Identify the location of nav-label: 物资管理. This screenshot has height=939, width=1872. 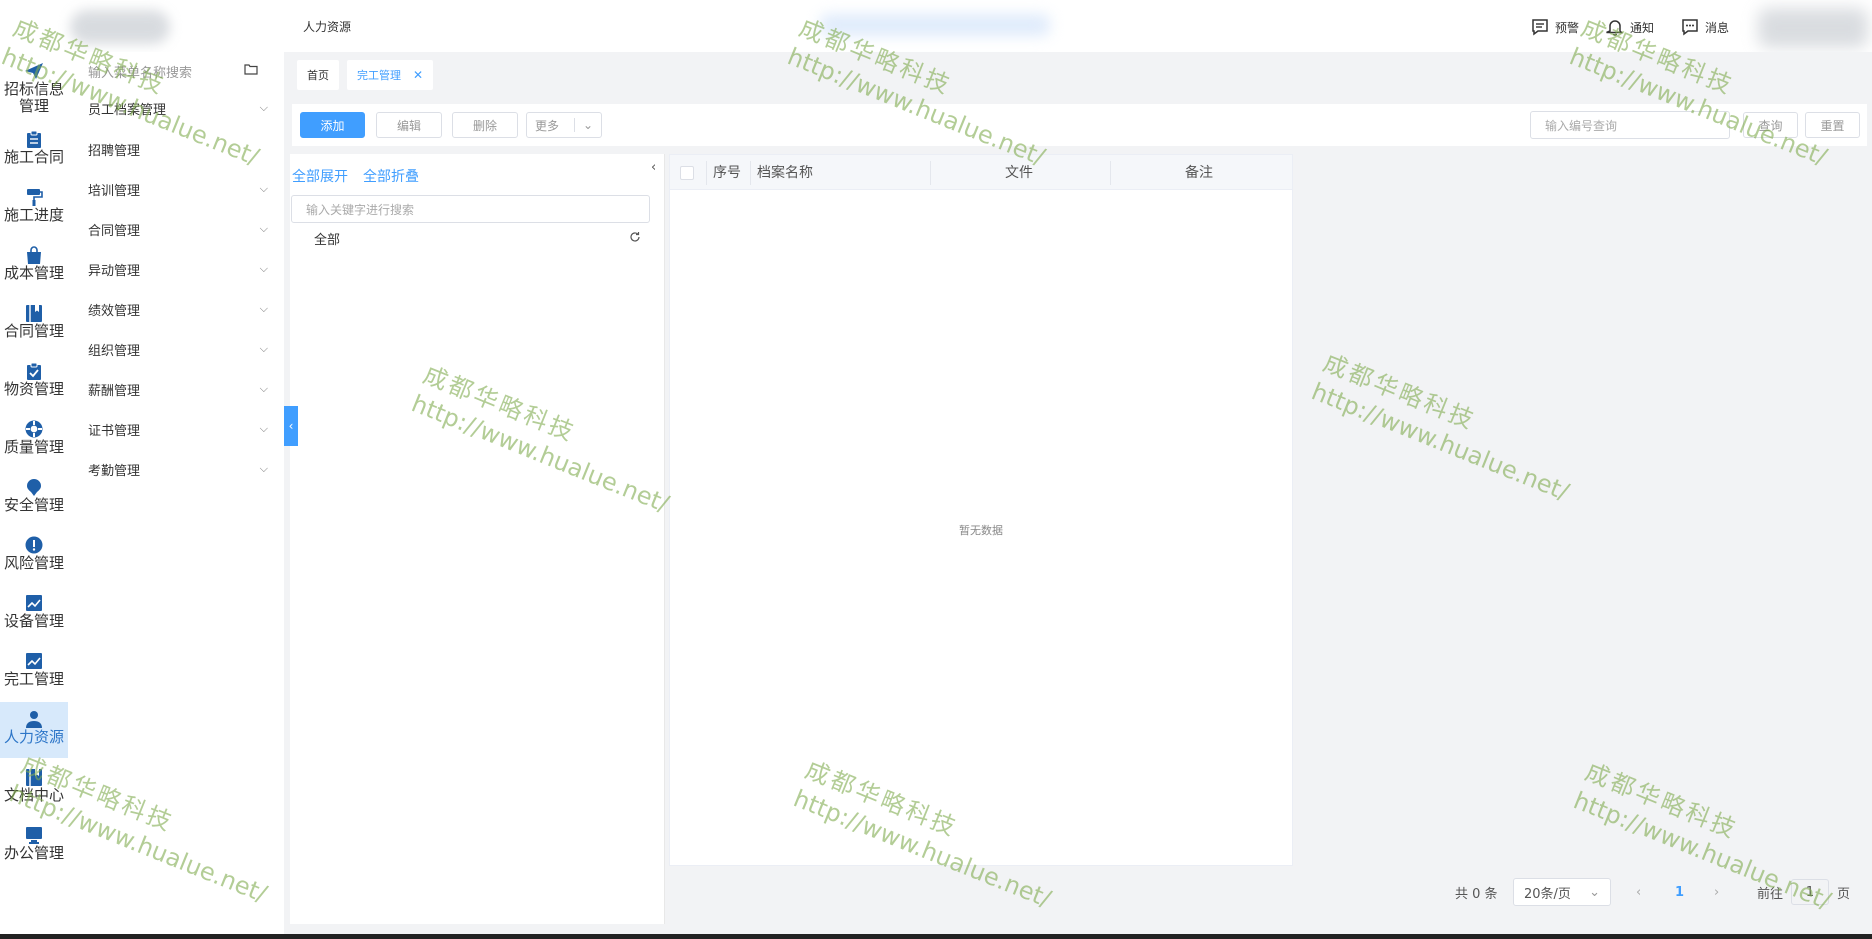
(33, 389).